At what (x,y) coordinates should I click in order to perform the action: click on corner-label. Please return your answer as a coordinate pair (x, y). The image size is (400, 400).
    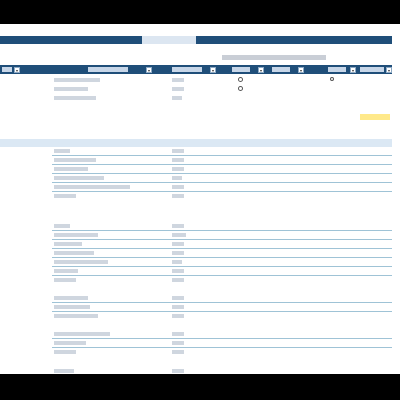
    Looking at the image, I should click on (385, 28).